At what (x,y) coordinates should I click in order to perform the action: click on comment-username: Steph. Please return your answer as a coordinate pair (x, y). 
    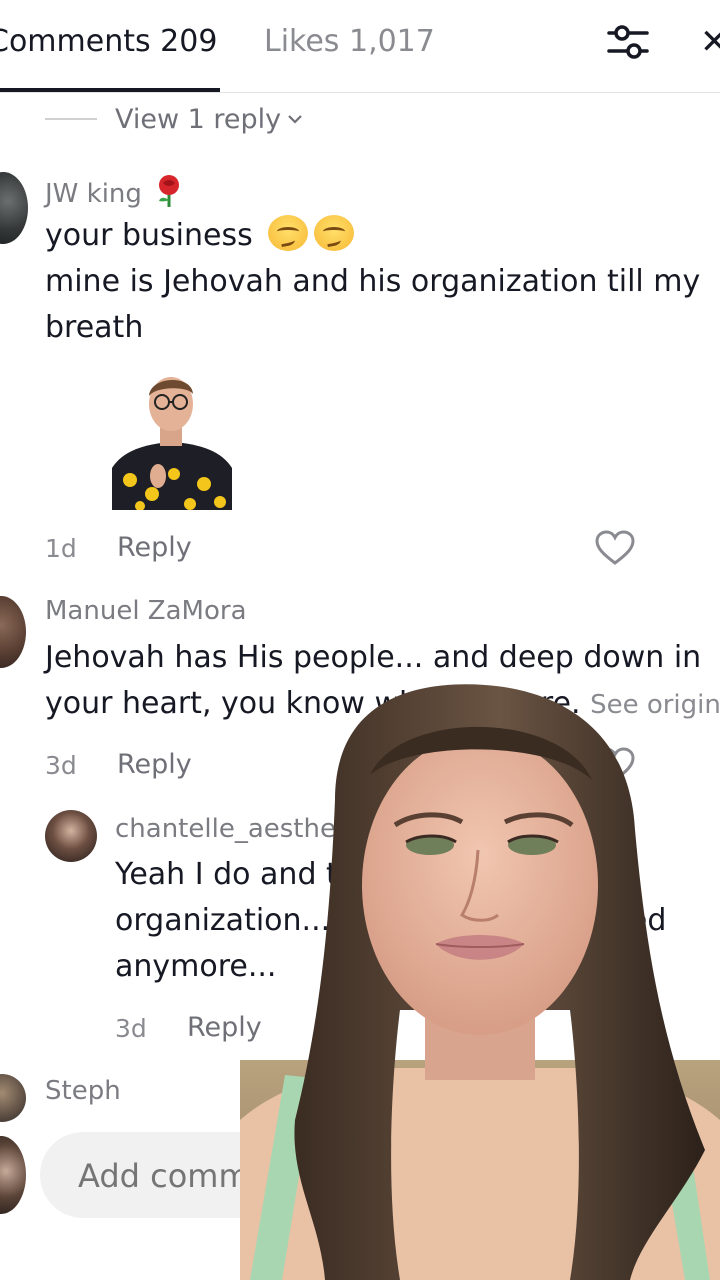
    Looking at the image, I should click on (83, 1091).